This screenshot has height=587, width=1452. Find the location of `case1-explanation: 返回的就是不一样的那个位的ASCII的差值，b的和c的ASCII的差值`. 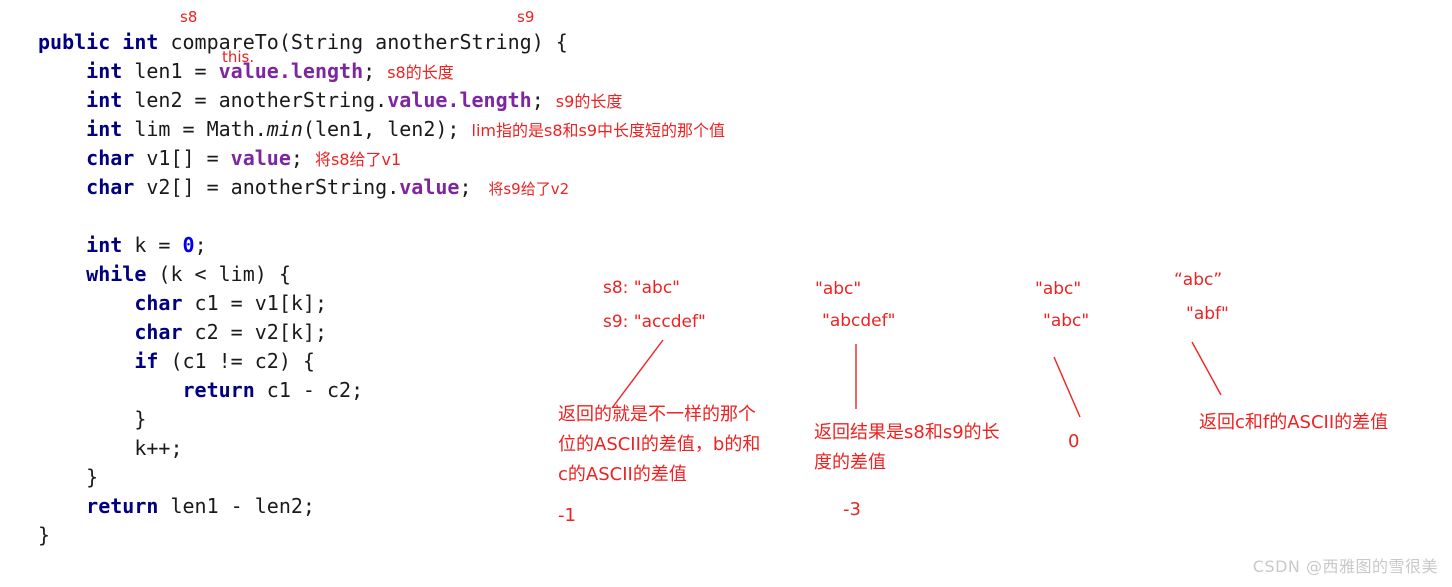

case1-explanation: 返回的就是不一样的那个位的ASCII的差值，b的和c的ASCII的差值 is located at coordinates (659, 444).